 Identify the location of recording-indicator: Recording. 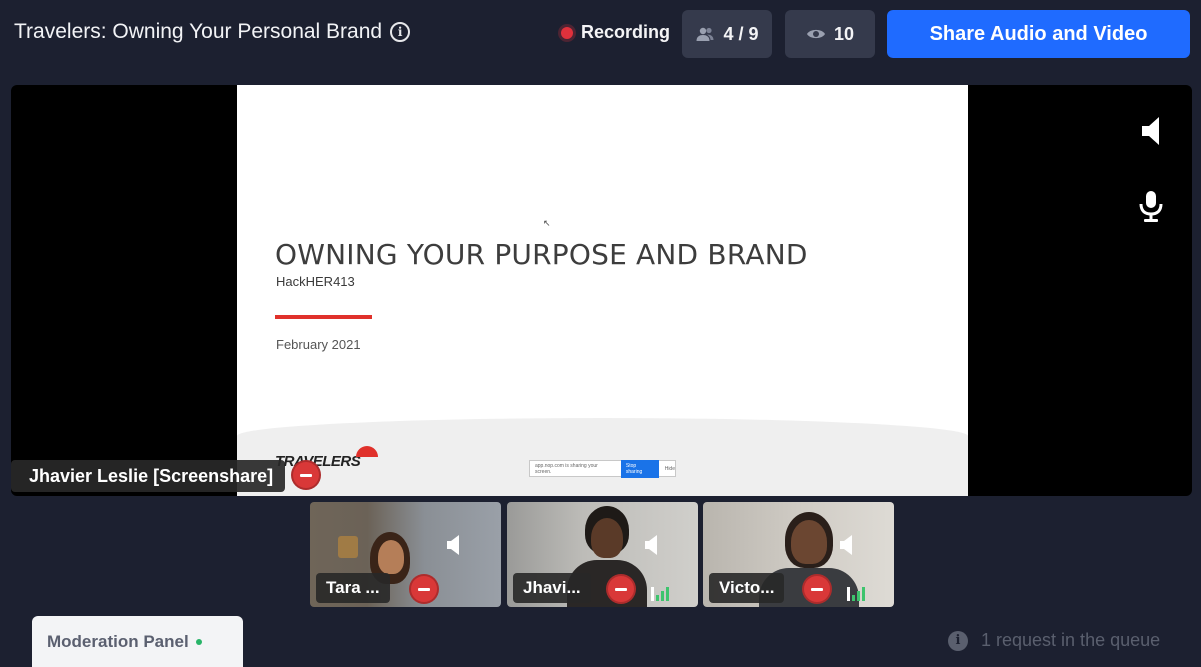
(615, 32).